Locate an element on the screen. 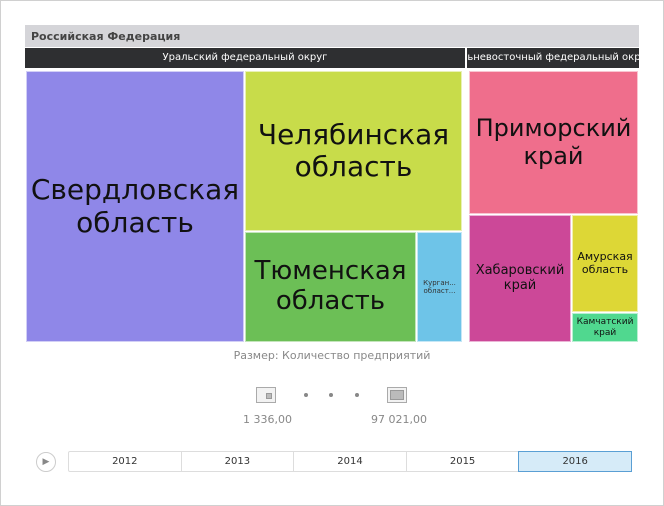  timeline-year-2014: 2014 is located at coordinates (350, 461).